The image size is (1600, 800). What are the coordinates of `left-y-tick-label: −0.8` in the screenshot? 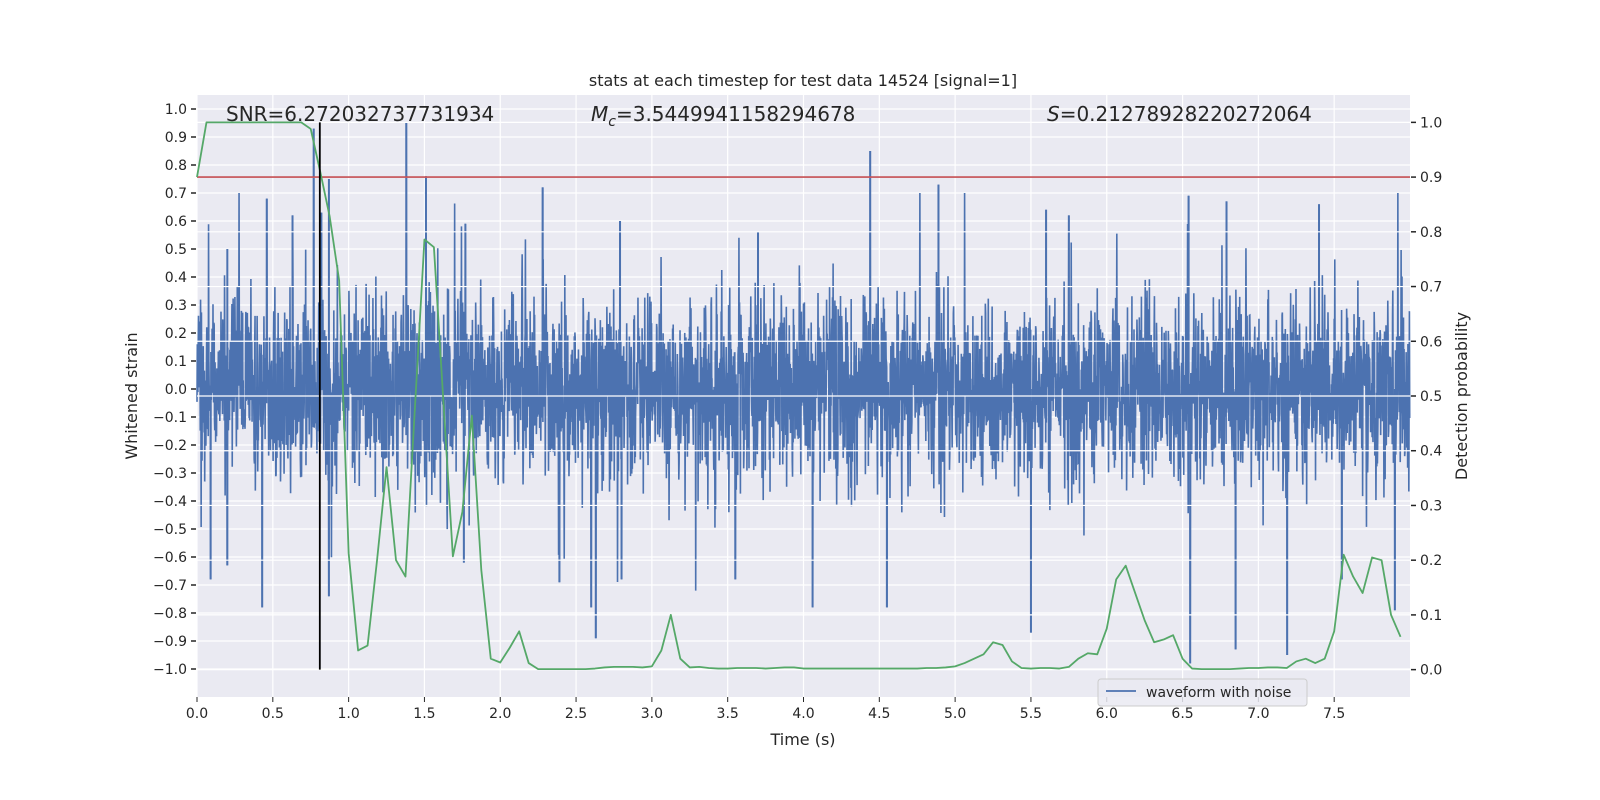 It's located at (170, 614).